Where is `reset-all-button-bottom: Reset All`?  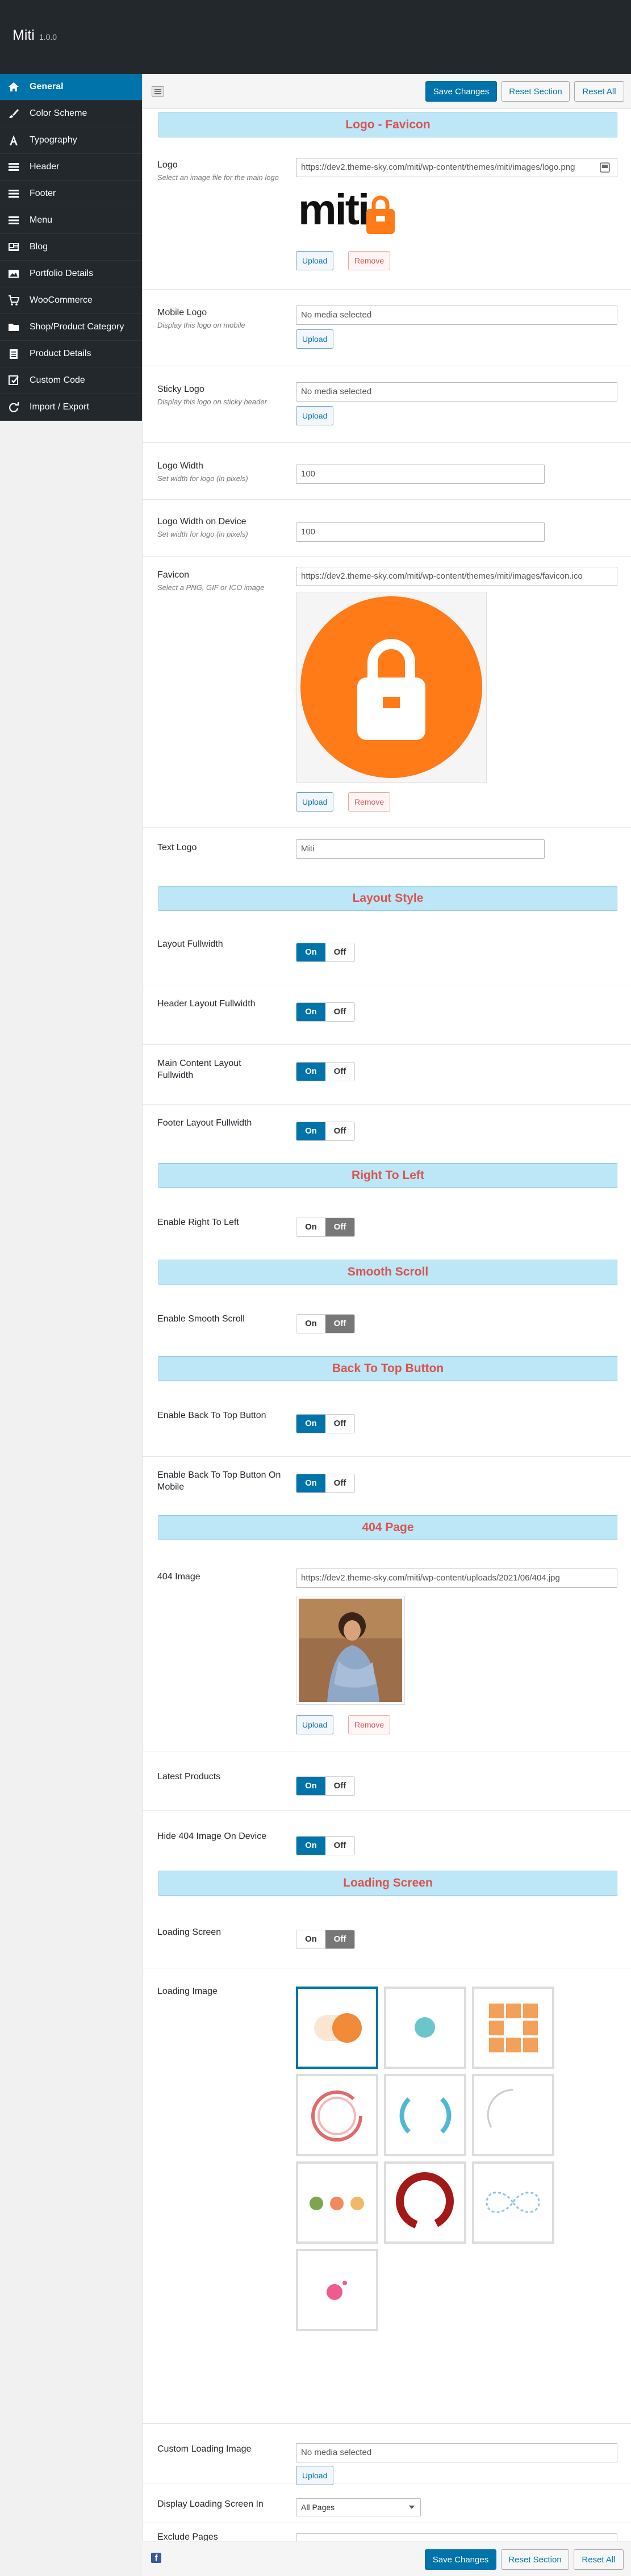 reset-all-button-bottom: Reset All is located at coordinates (599, 2559).